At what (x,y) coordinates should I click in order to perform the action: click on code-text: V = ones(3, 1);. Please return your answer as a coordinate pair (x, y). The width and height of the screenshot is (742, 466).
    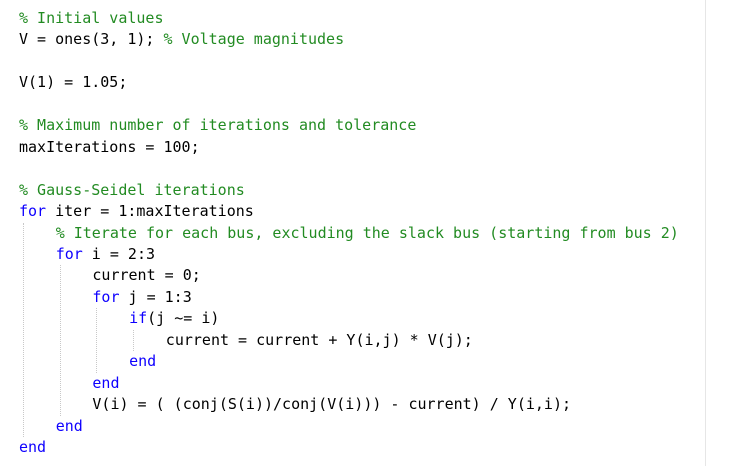
    Looking at the image, I should click on (91, 39).